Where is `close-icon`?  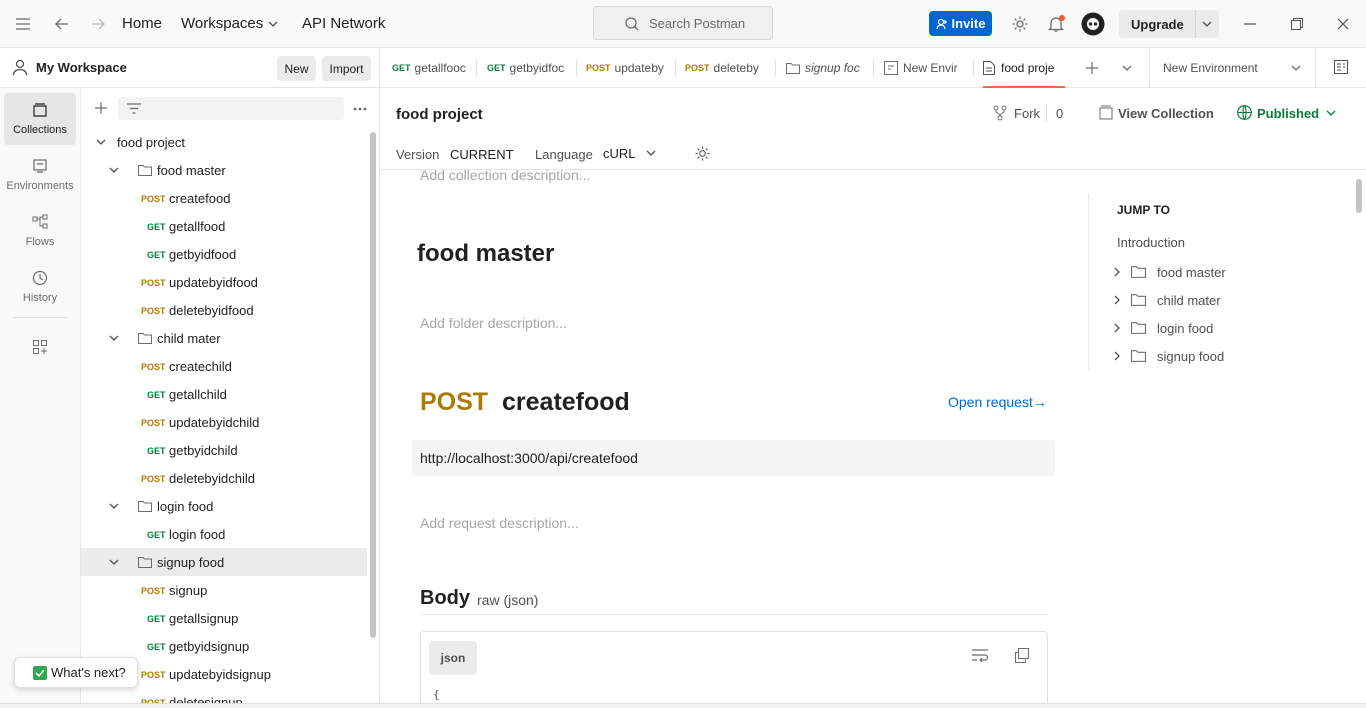 close-icon is located at coordinates (1343, 24).